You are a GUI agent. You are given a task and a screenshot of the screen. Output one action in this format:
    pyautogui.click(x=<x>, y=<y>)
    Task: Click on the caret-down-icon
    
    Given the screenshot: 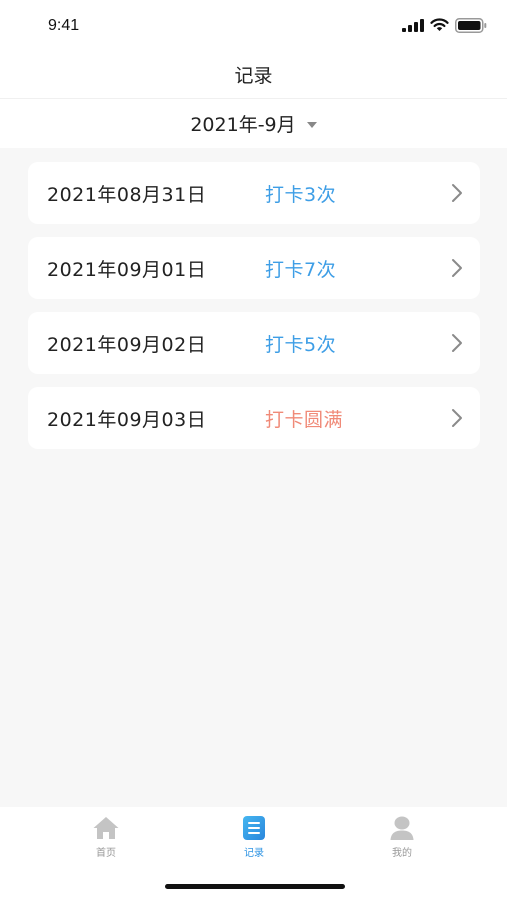 What is the action you would take?
    pyautogui.click(x=311, y=124)
    